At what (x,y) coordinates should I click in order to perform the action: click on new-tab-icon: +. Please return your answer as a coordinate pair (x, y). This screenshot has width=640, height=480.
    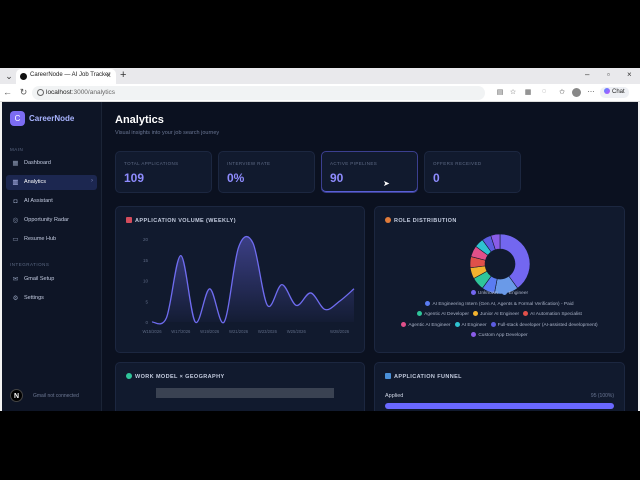
    Looking at the image, I should click on (123, 75).